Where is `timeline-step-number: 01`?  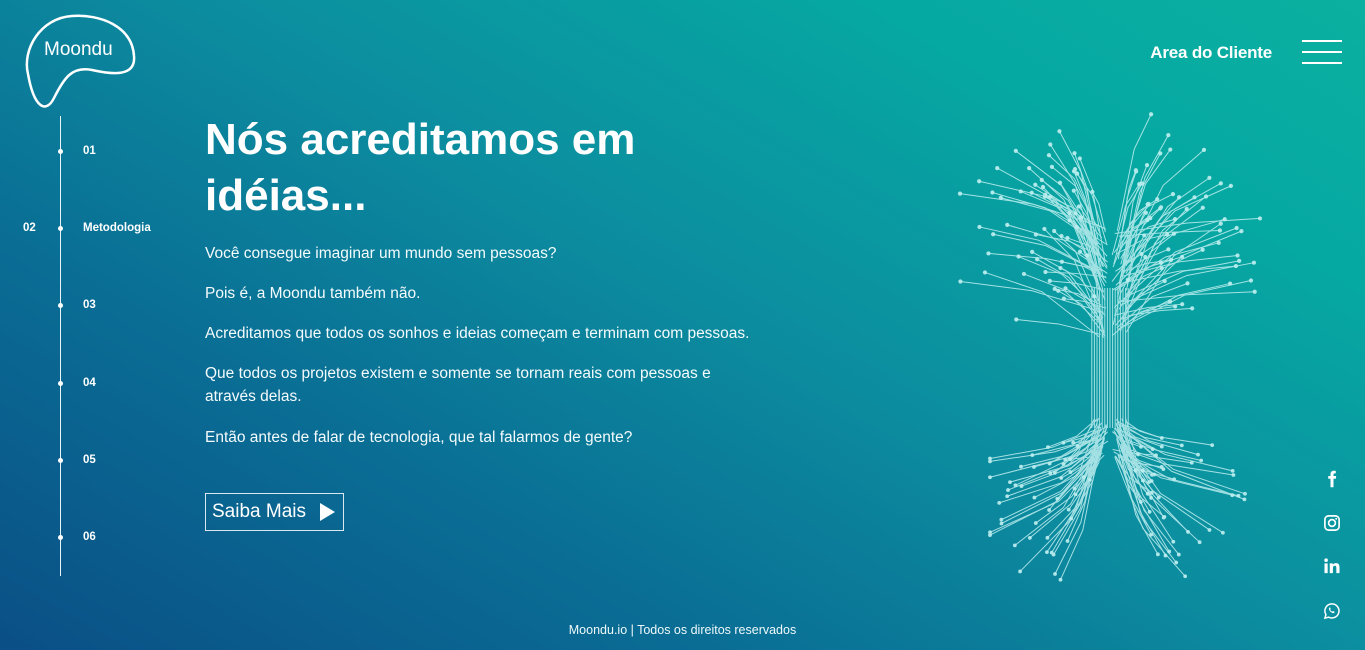 timeline-step-number: 01 is located at coordinates (89, 151).